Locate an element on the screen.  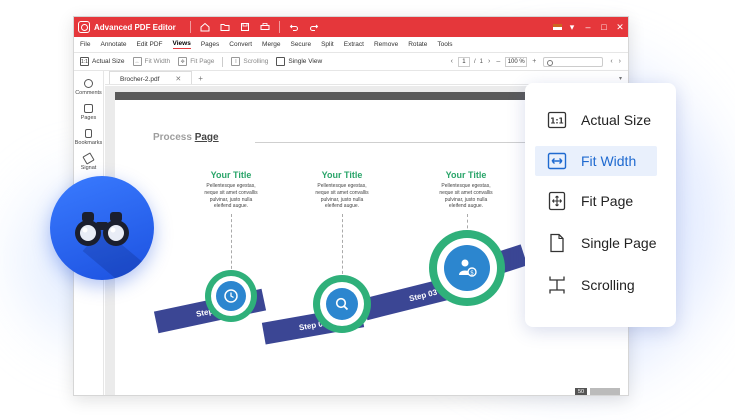
fit-page-button: ✥ Fit Page is located at coordinates (196, 61).